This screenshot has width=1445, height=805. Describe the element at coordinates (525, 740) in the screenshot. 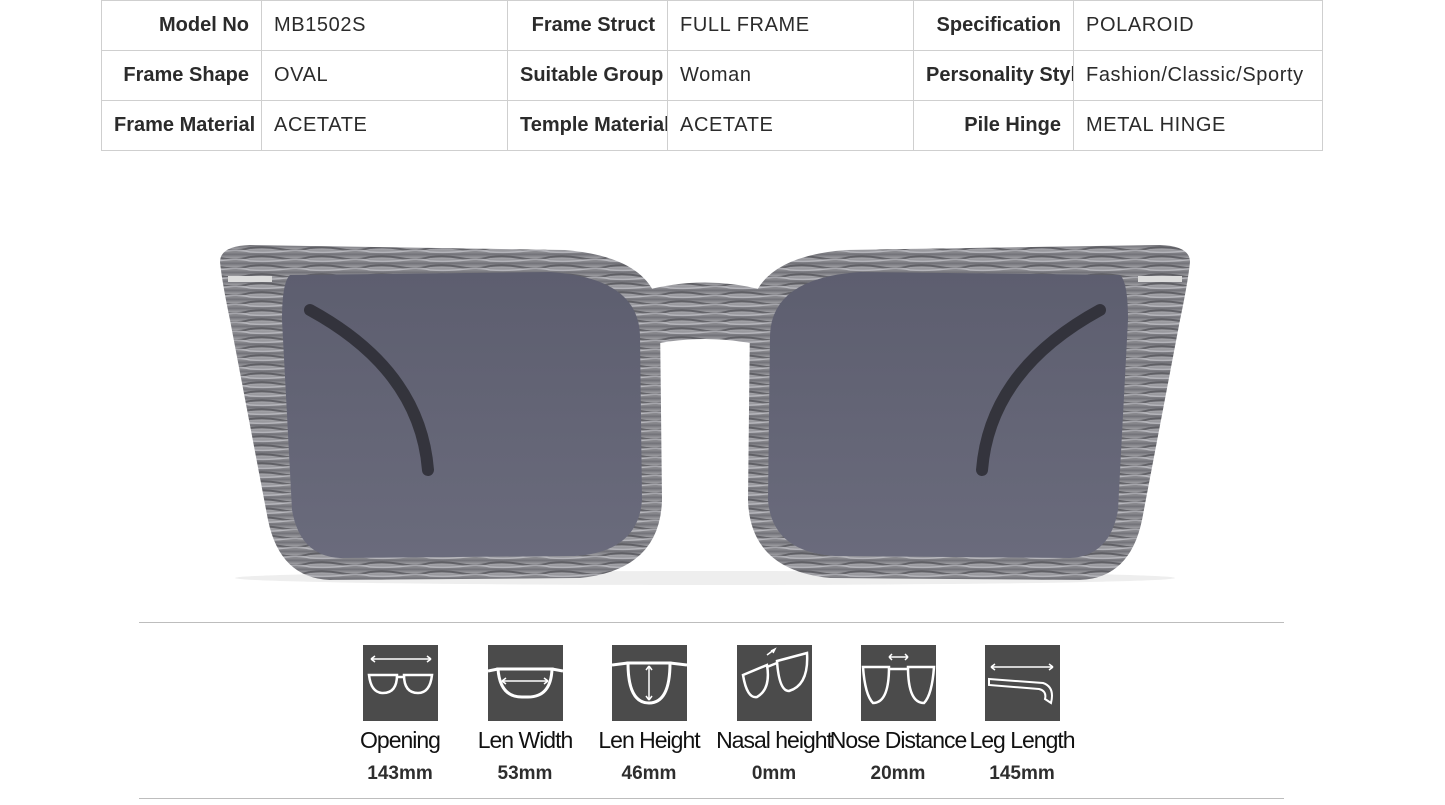

I see `dimension-label: Len Width` at that location.